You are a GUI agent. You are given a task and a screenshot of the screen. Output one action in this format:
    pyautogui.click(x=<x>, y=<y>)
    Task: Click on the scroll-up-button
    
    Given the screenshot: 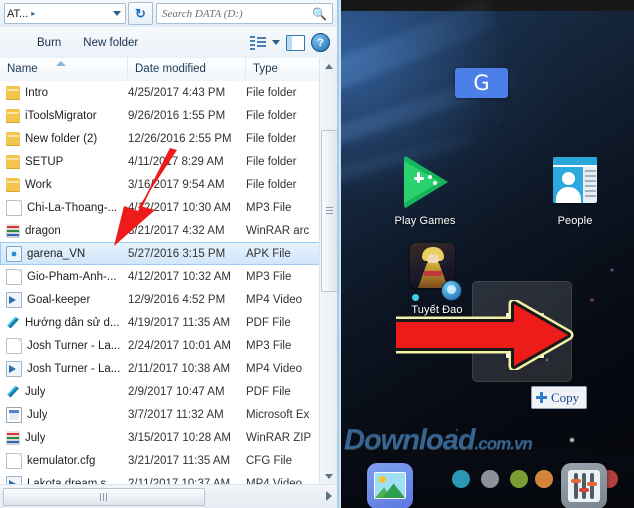 What is the action you would take?
    pyautogui.click(x=328, y=66)
    